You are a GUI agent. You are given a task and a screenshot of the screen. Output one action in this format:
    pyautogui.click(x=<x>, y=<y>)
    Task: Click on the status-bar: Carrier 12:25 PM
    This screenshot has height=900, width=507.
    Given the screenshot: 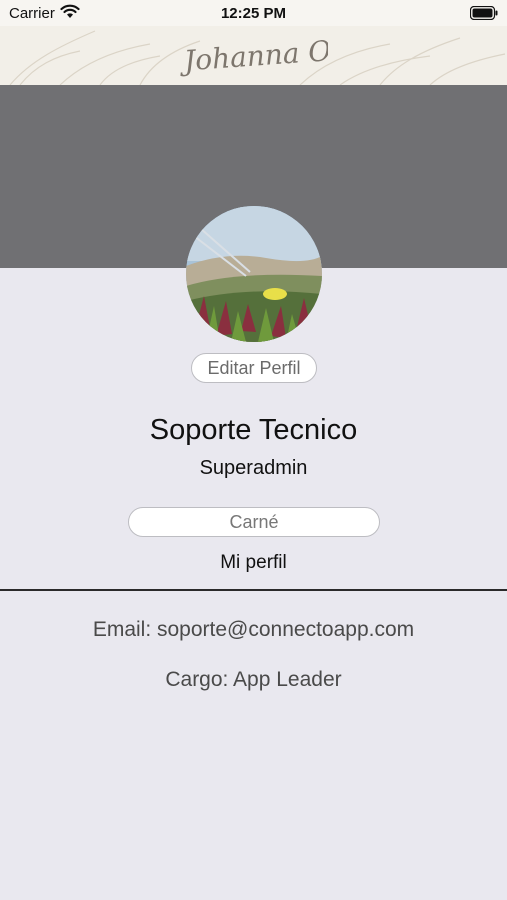 What is the action you would take?
    pyautogui.click(x=253, y=13)
    